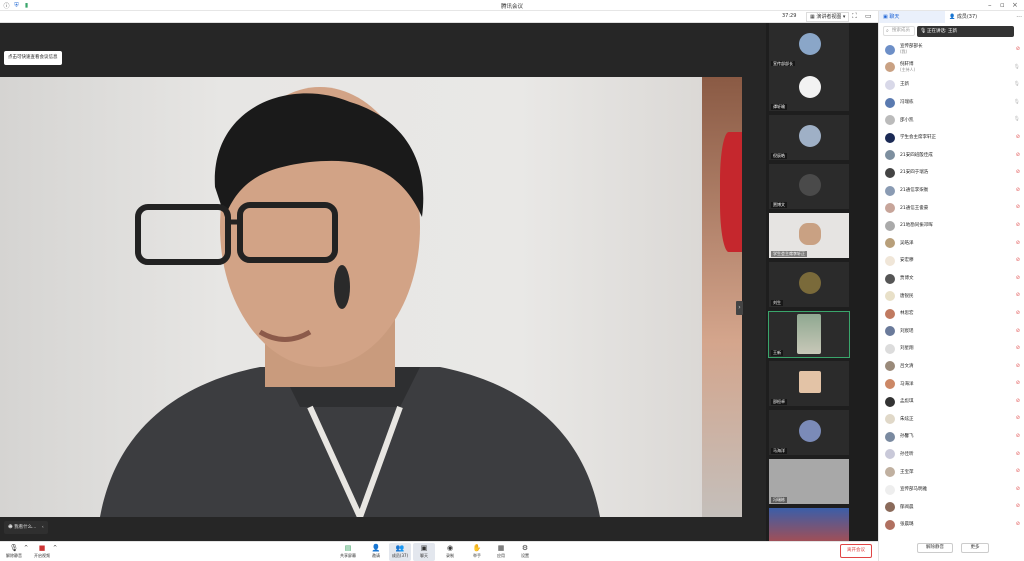 Image resolution: width=1024 pixels, height=561 pixels. What do you see at coordinates (951, 384) in the screenshot?
I see `member-row: 马海洋 ⊘` at bounding box center [951, 384].